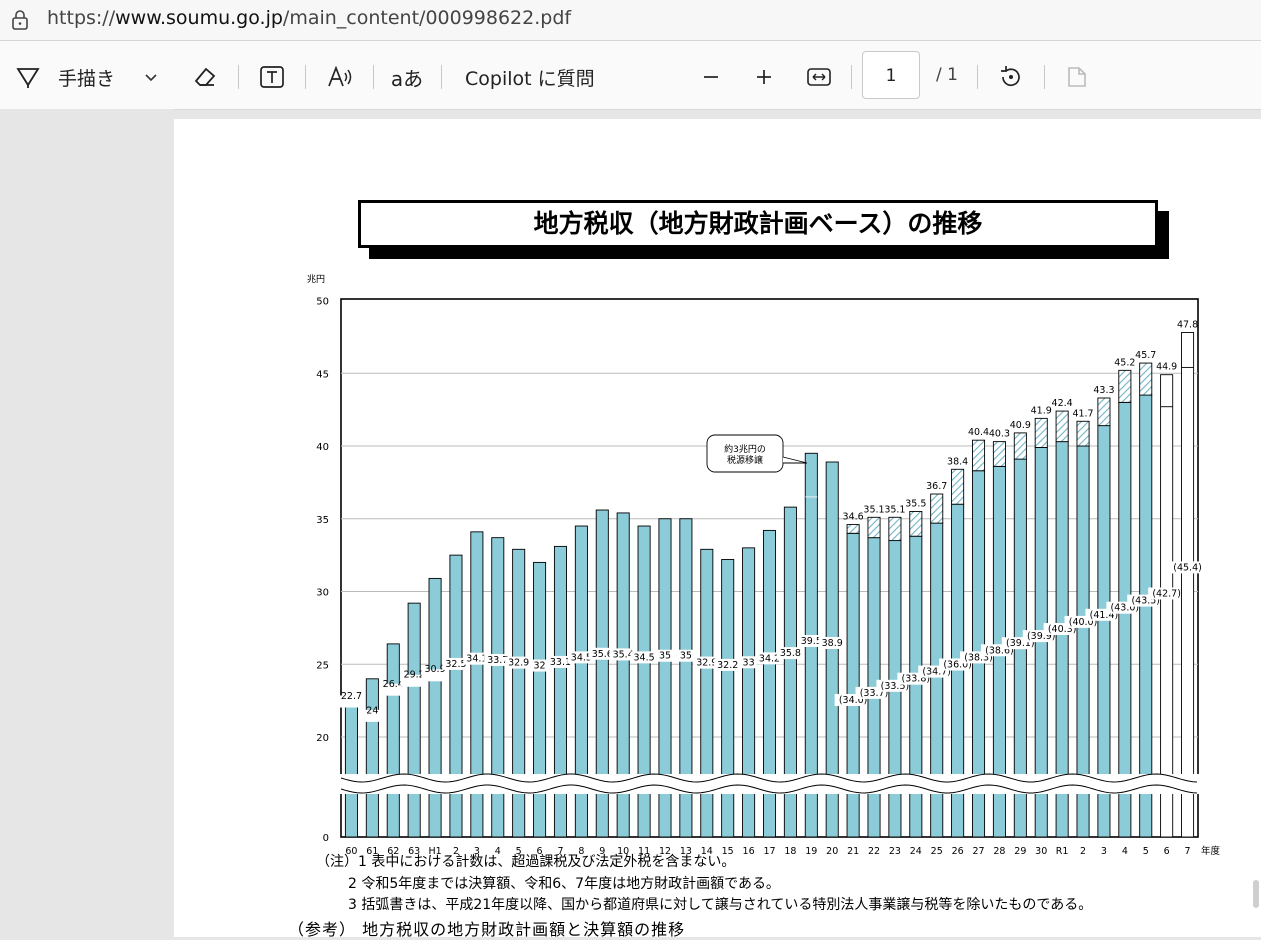 This screenshot has width=1261, height=940. I want to click on y-tick-label: 20, so click(322, 738).